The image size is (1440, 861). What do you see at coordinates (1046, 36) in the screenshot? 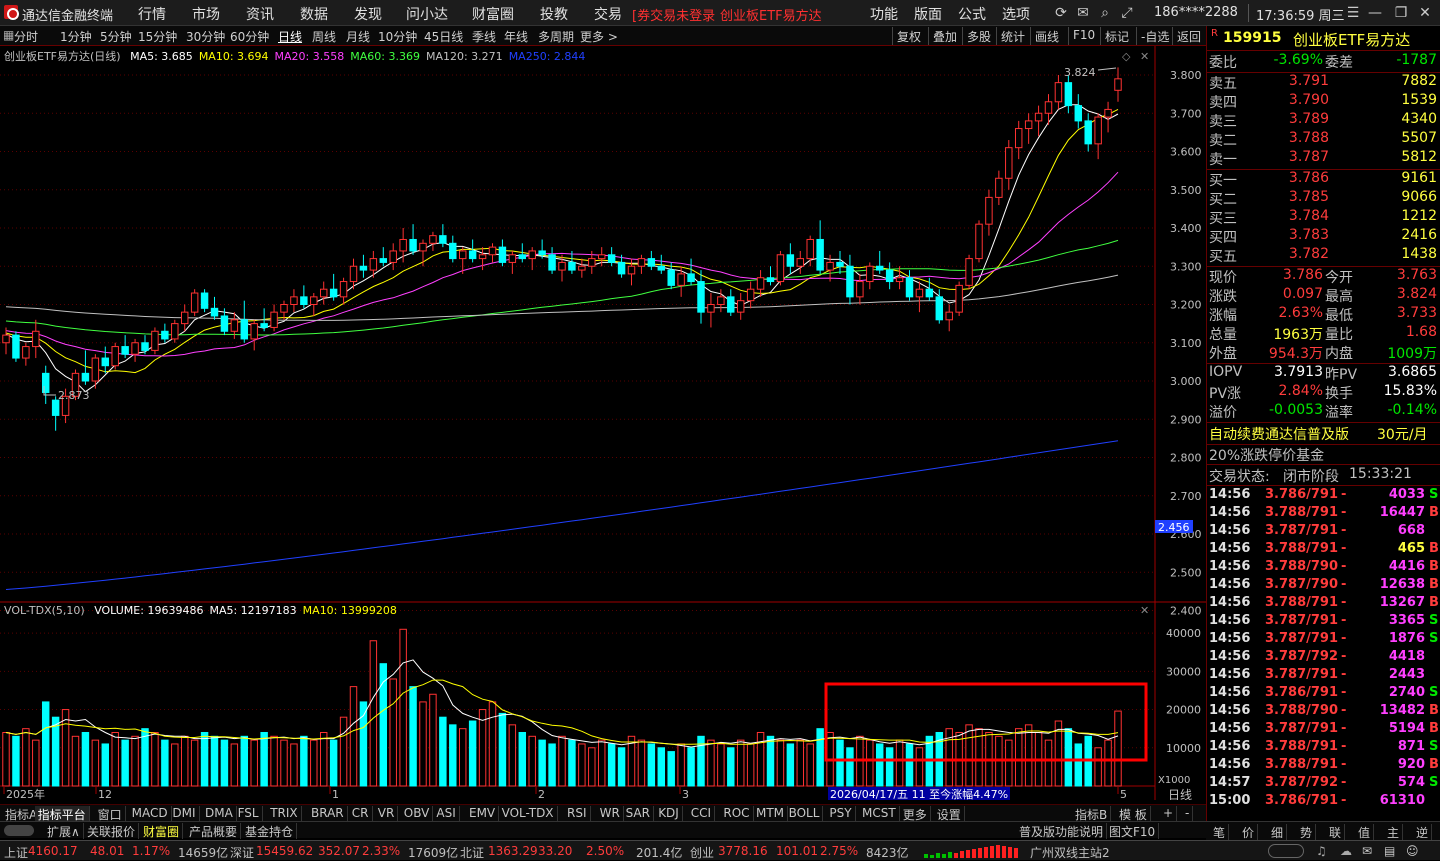
I see `toolbar-button: 画线` at bounding box center [1046, 36].